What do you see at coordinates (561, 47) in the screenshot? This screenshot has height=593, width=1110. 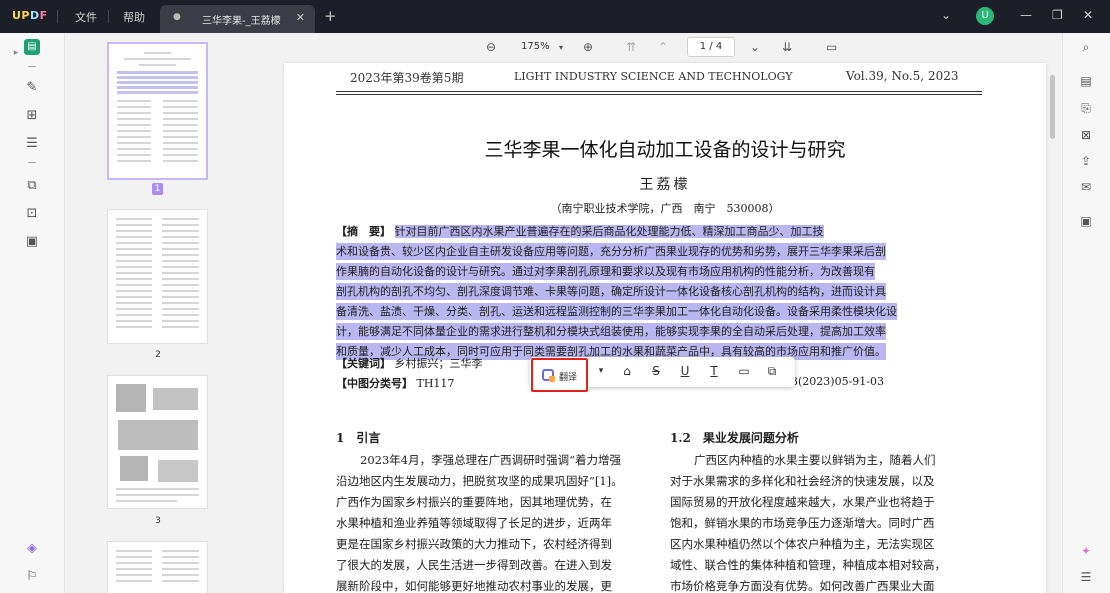 I see `zoom-dropdown-icon: ▾` at bounding box center [561, 47].